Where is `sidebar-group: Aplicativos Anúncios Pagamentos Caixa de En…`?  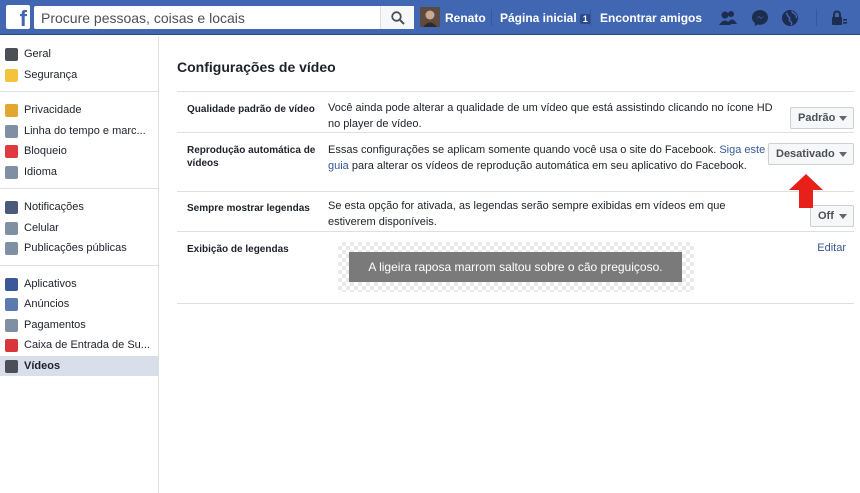 sidebar-group: Aplicativos Anúncios Pagamentos Caixa de En… is located at coordinates (79, 324).